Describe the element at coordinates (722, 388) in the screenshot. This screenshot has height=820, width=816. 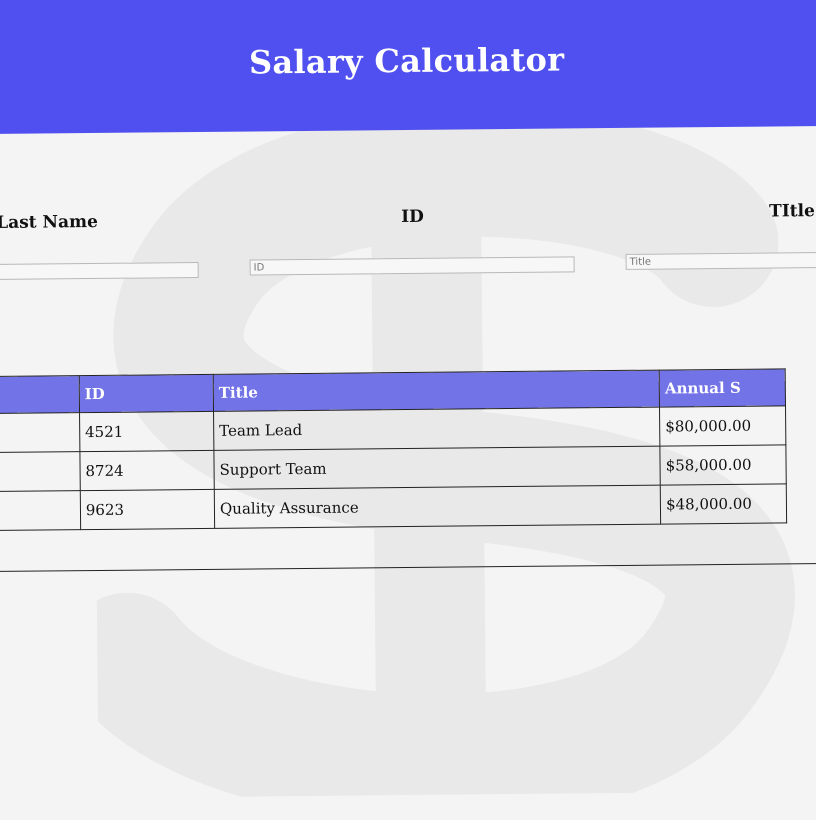
I see `column-header-annual-salary: Annual S` at that location.